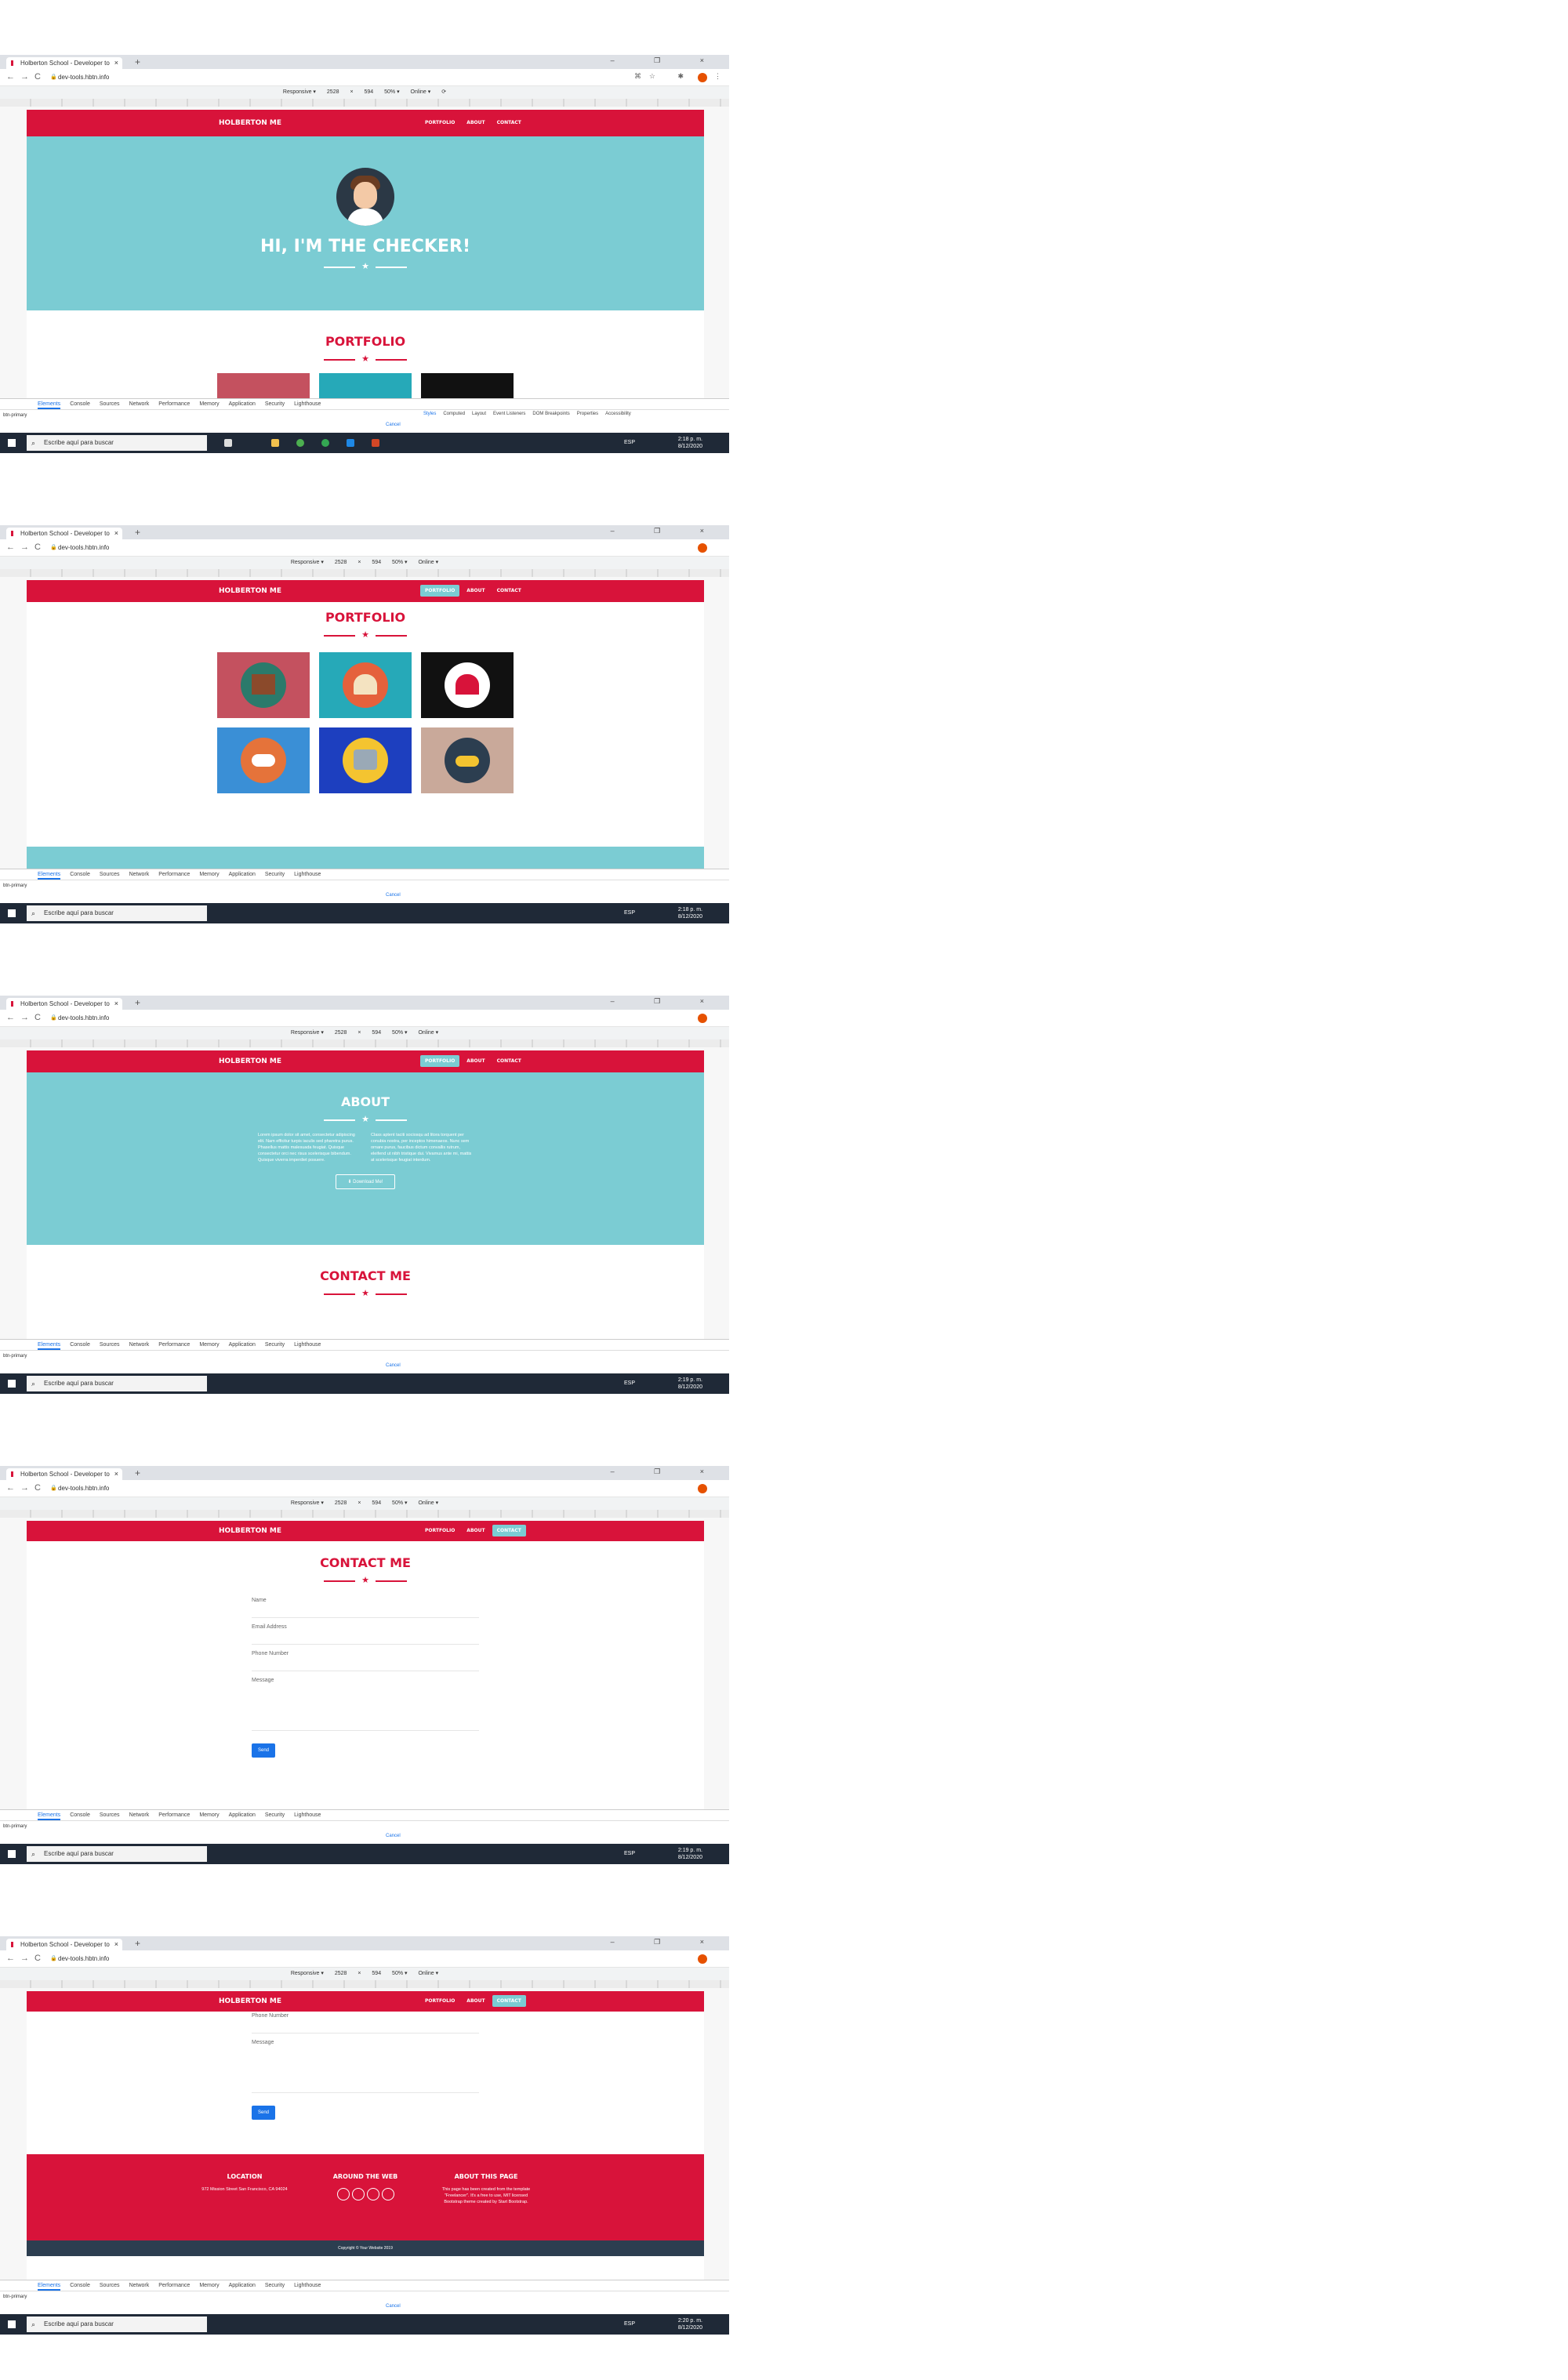 The width and height of the screenshot is (1568, 2380). Describe the element at coordinates (690, 2324) in the screenshot. I see `tray-clock: 2:20 p. m. 8/12/2020` at that location.